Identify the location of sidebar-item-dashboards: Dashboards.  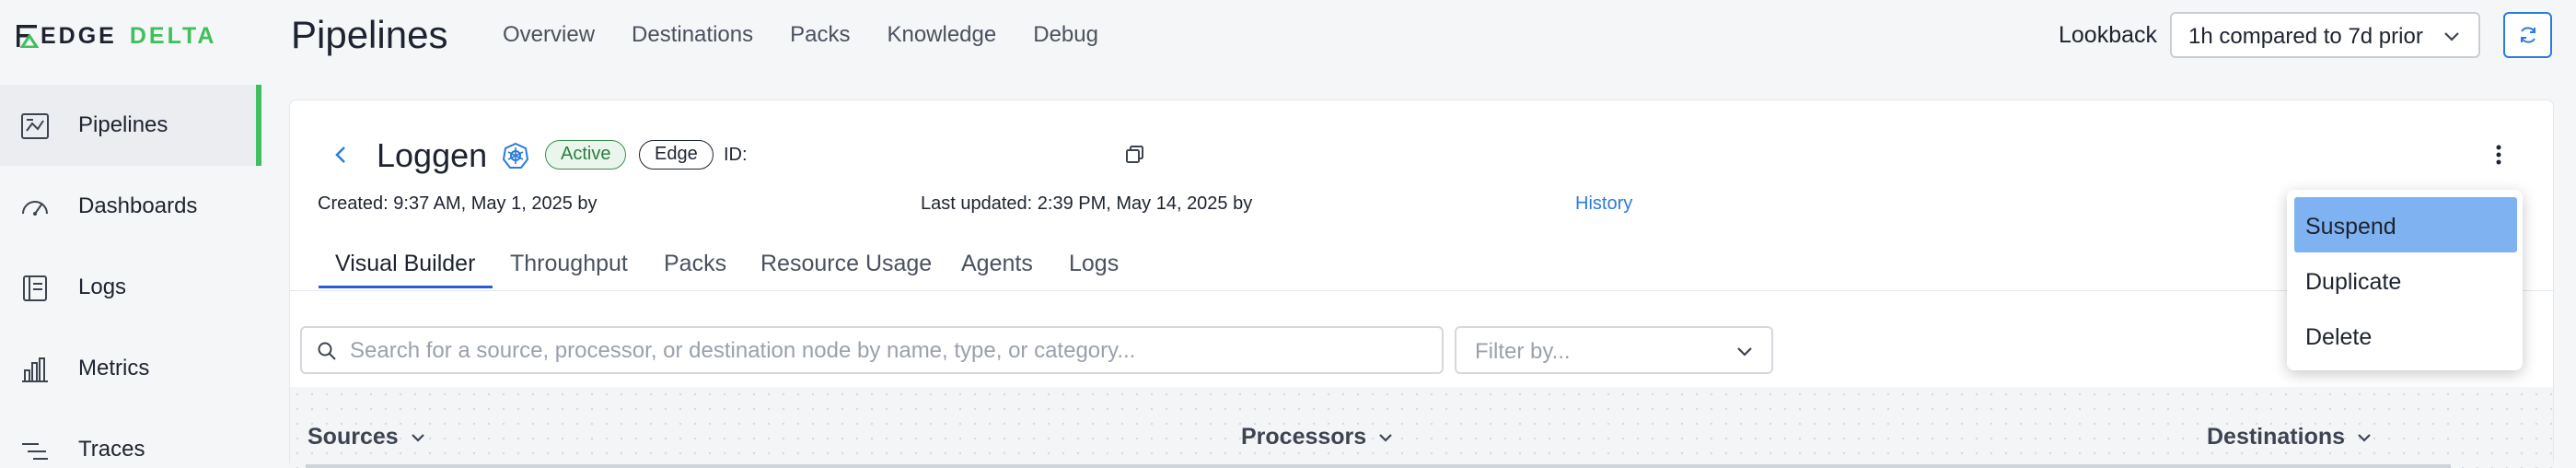
(130, 206).